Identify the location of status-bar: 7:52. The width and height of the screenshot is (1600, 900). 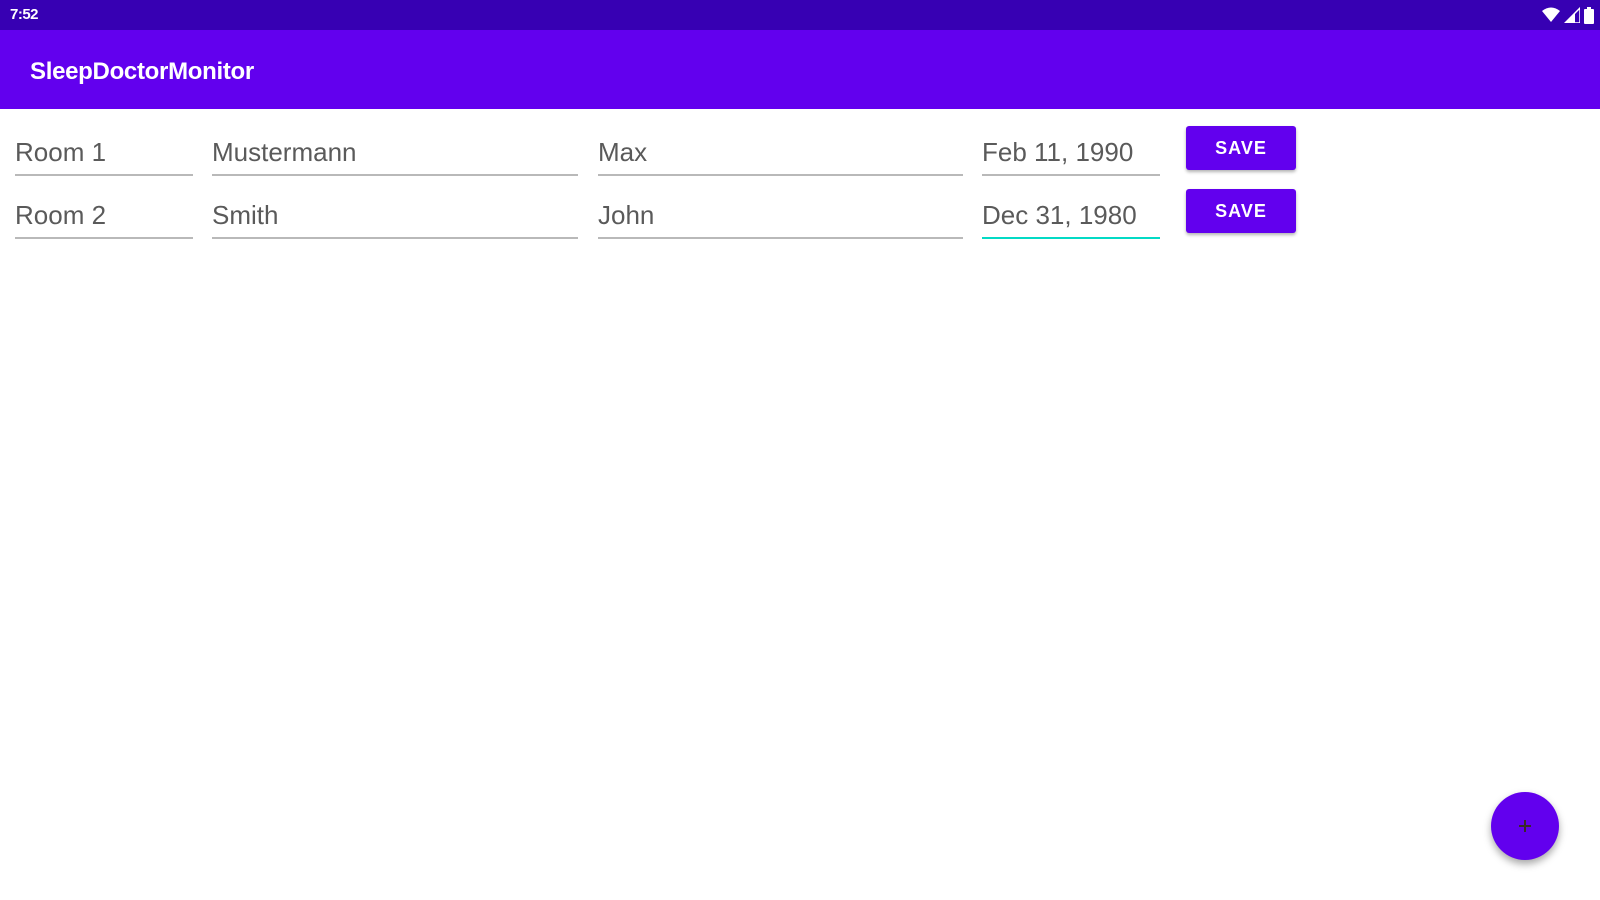
(800, 15).